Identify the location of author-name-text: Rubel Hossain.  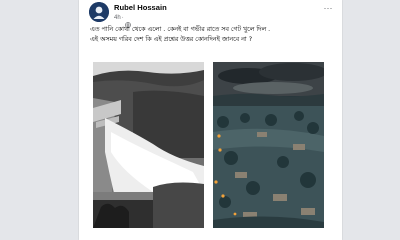
(140, 7).